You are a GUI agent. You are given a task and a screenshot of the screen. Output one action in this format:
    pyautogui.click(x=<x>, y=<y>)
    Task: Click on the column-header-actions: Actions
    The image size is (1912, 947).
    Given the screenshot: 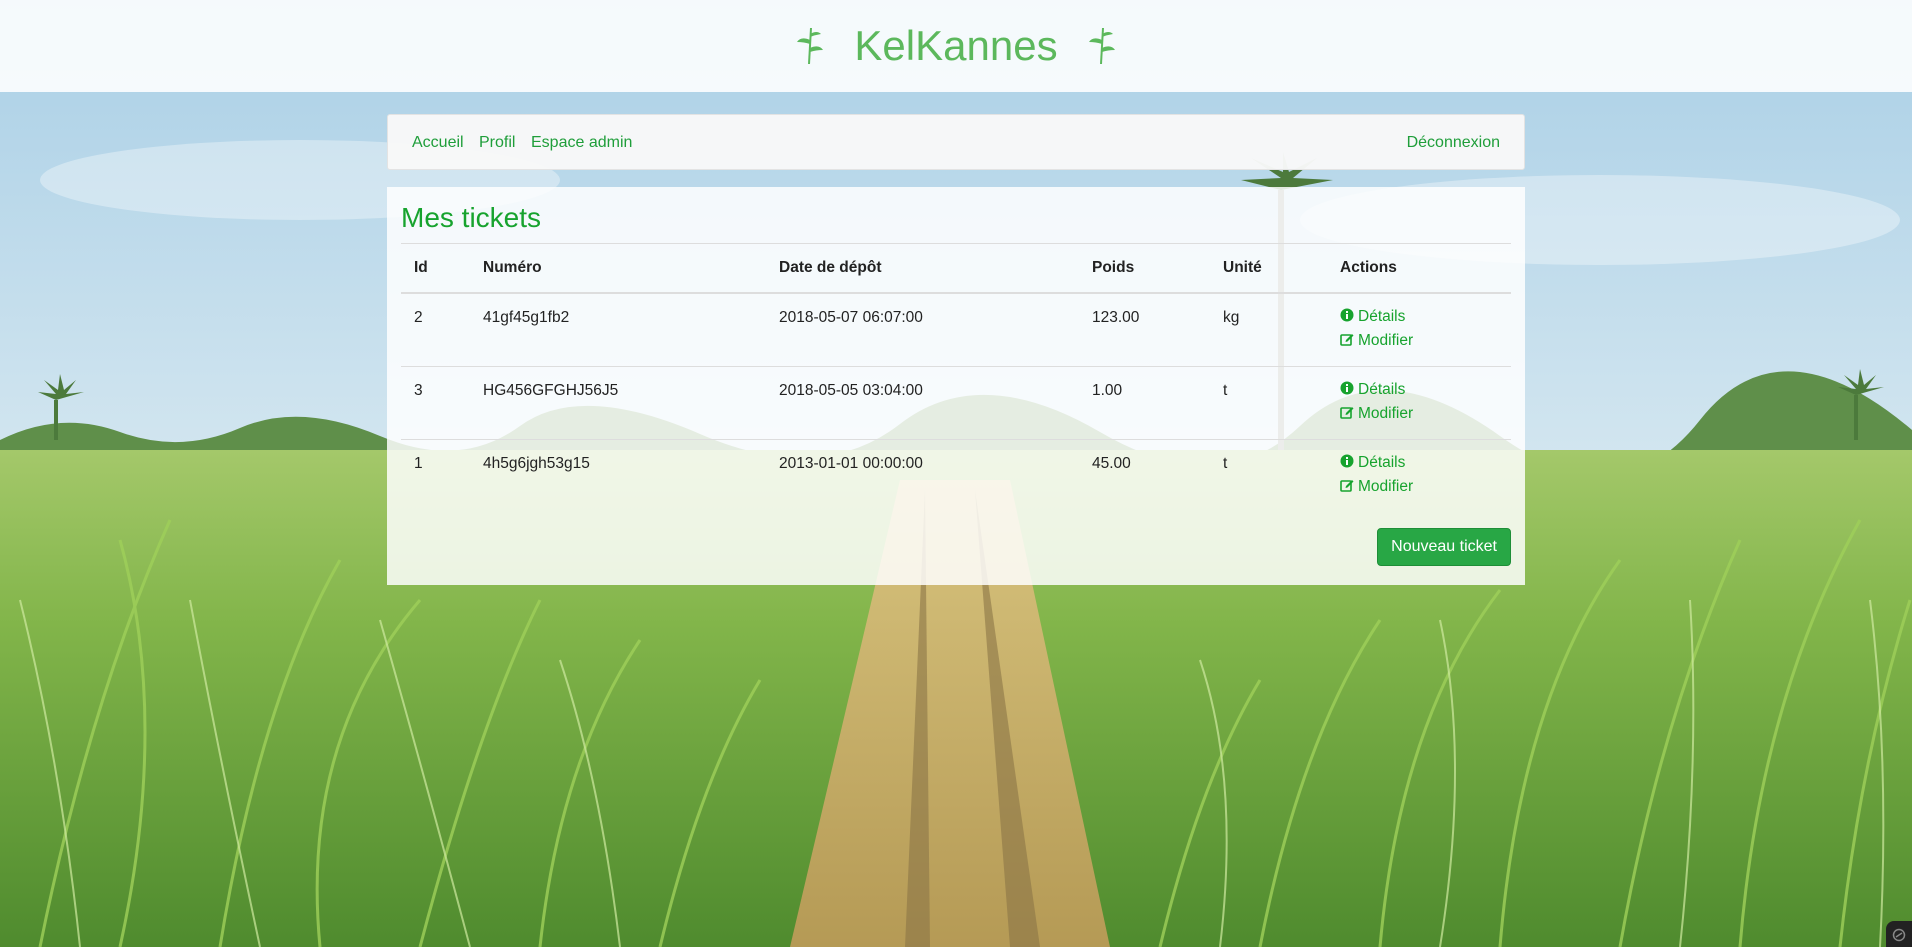 What is the action you would take?
    pyautogui.click(x=1419, y=268)
    